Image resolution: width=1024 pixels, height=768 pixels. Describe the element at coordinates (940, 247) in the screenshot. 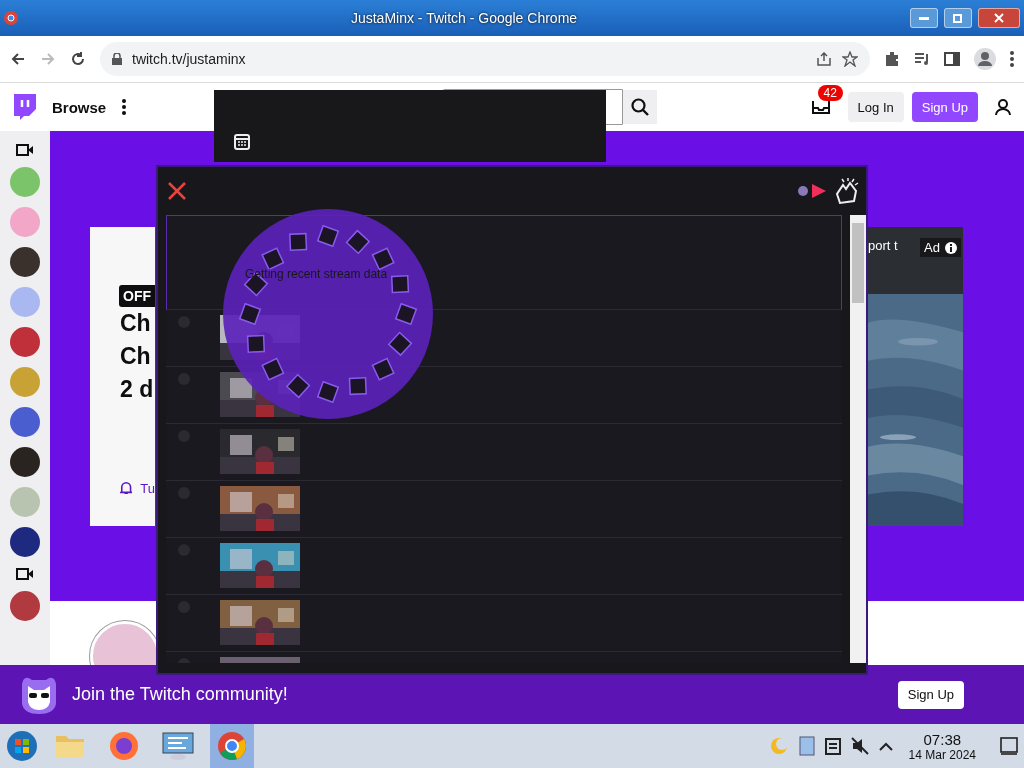

I see `ad-badge: Ad` at that location.